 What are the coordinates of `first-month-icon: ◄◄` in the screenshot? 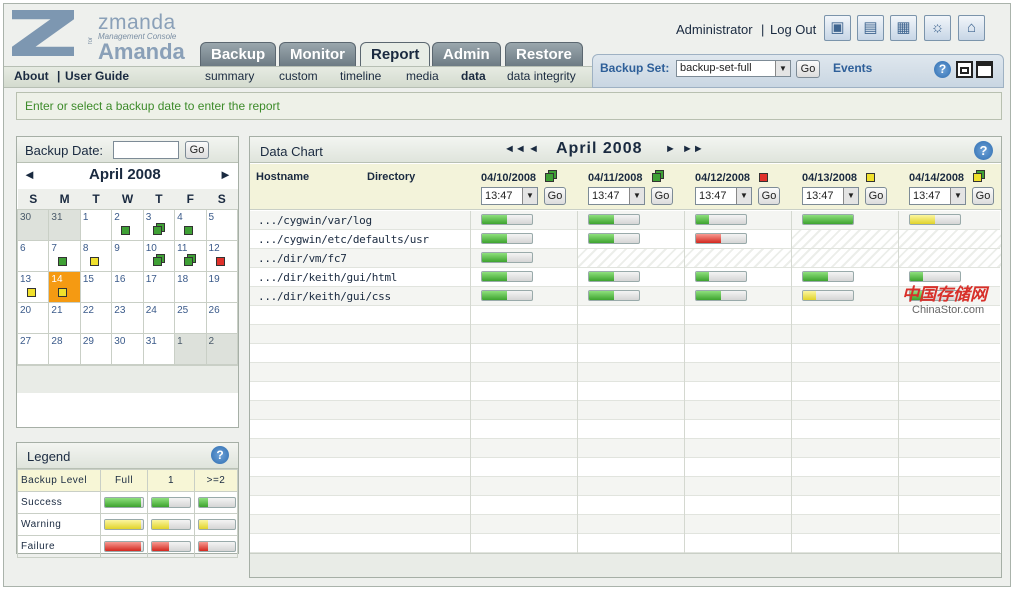 It's located at (515, 149).